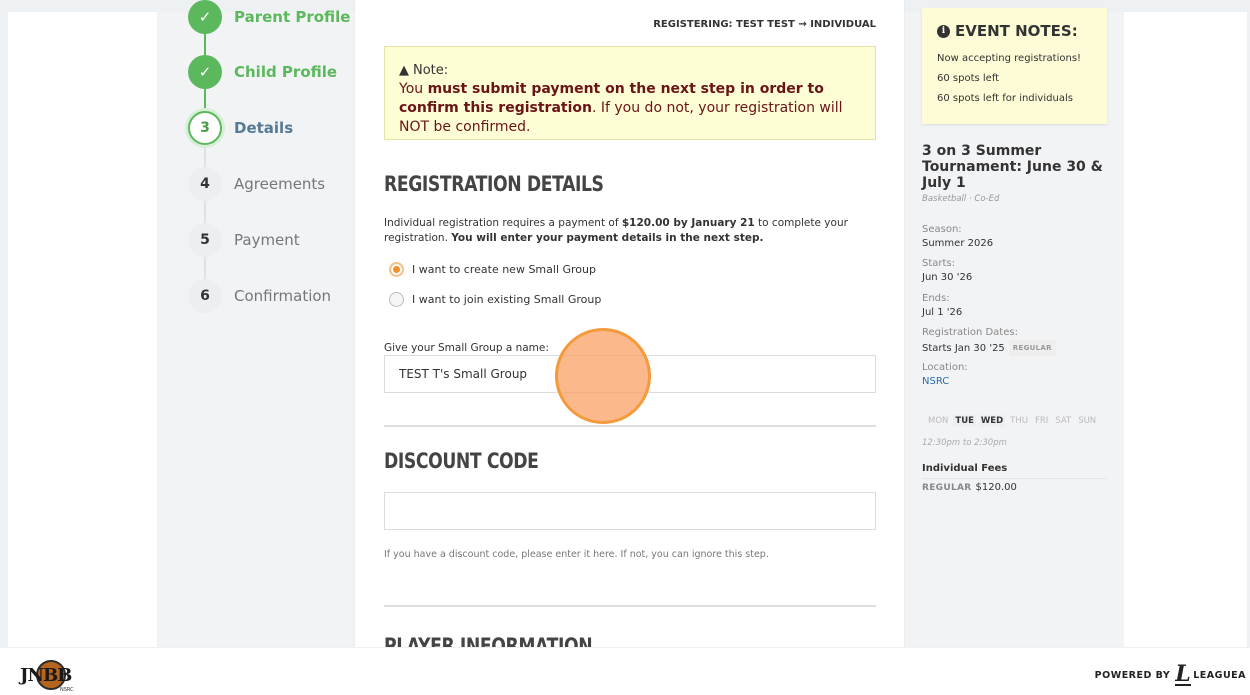 The image size is (1250, 695). What do you see at coordinates (205, 184) in the screenshot?
I see `step-number: 4` at bounding box center [205, 184].